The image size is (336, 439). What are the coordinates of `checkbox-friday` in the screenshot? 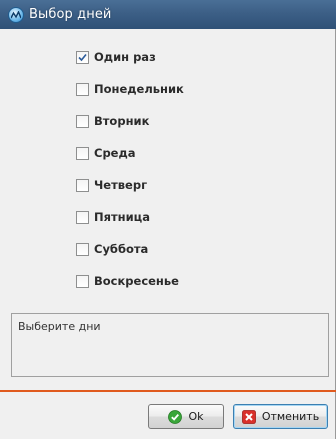 It's located at (82, 217).